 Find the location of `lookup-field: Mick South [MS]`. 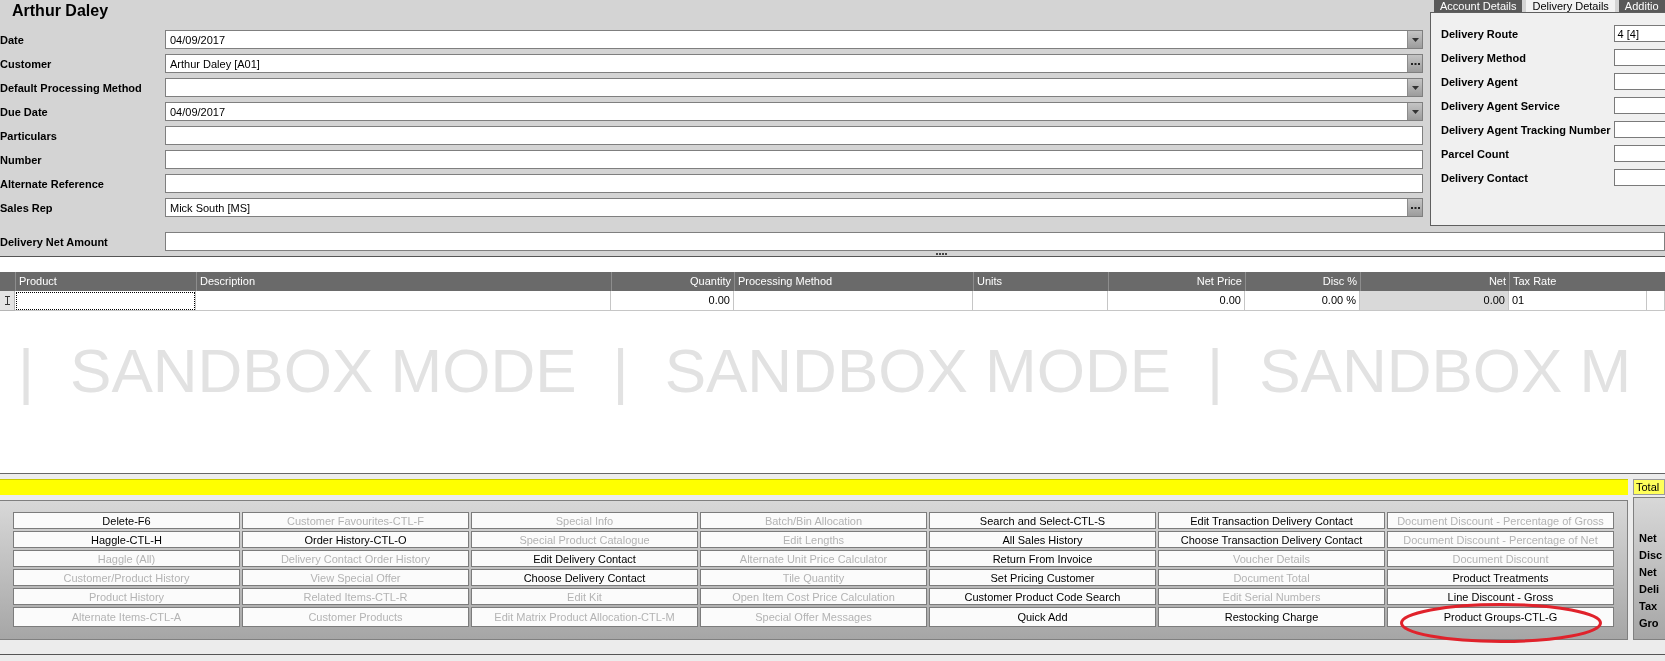

lookup-field: Mick South [MS] is located at coordinates (794, 207).